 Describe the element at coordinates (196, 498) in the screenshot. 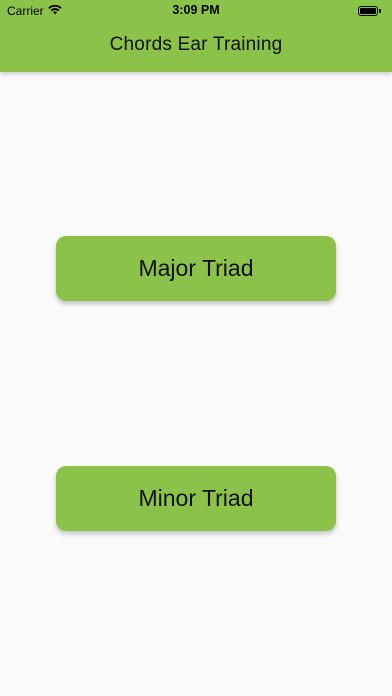

I see `minor-triad-button: Minor Triad` at that location.